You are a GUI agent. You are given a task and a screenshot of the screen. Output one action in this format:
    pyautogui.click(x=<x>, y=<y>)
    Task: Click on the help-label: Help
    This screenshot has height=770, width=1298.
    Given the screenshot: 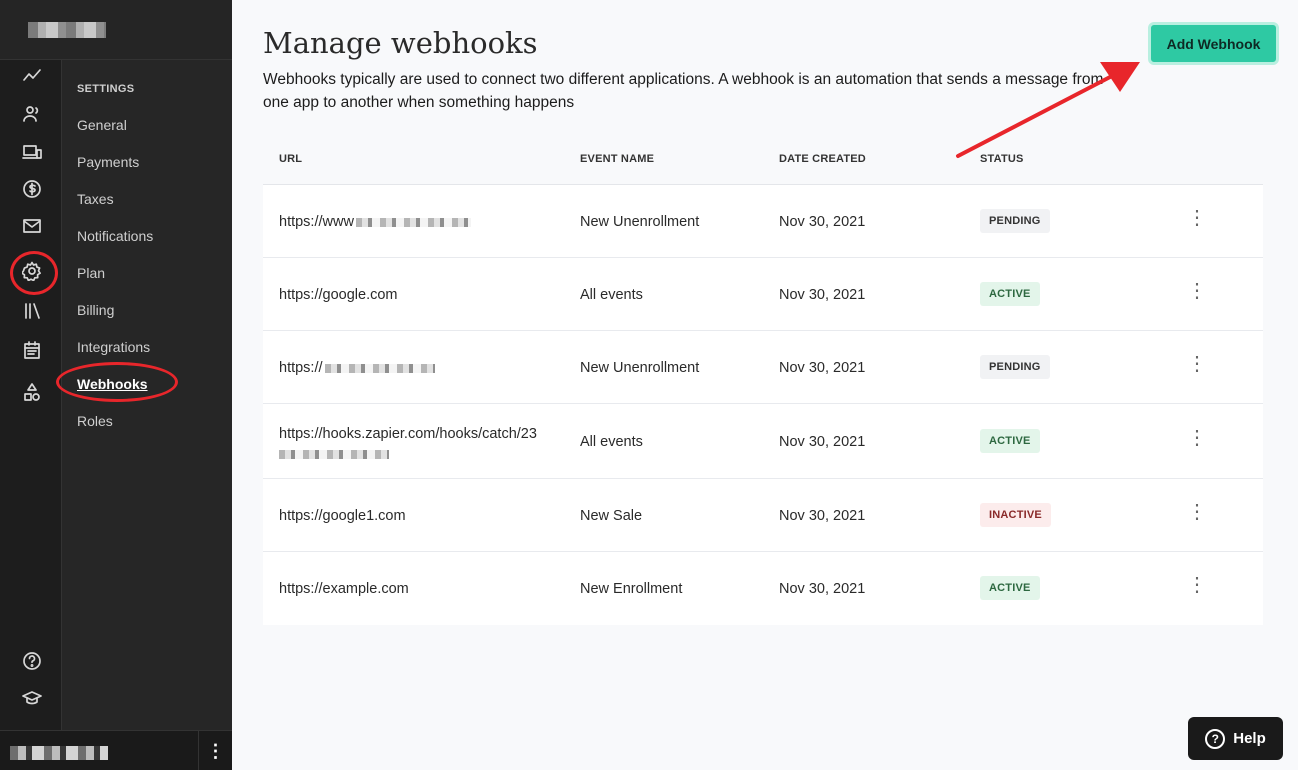 What is the action you would take?
    pyautogui.click(x=1249, y=738)
    